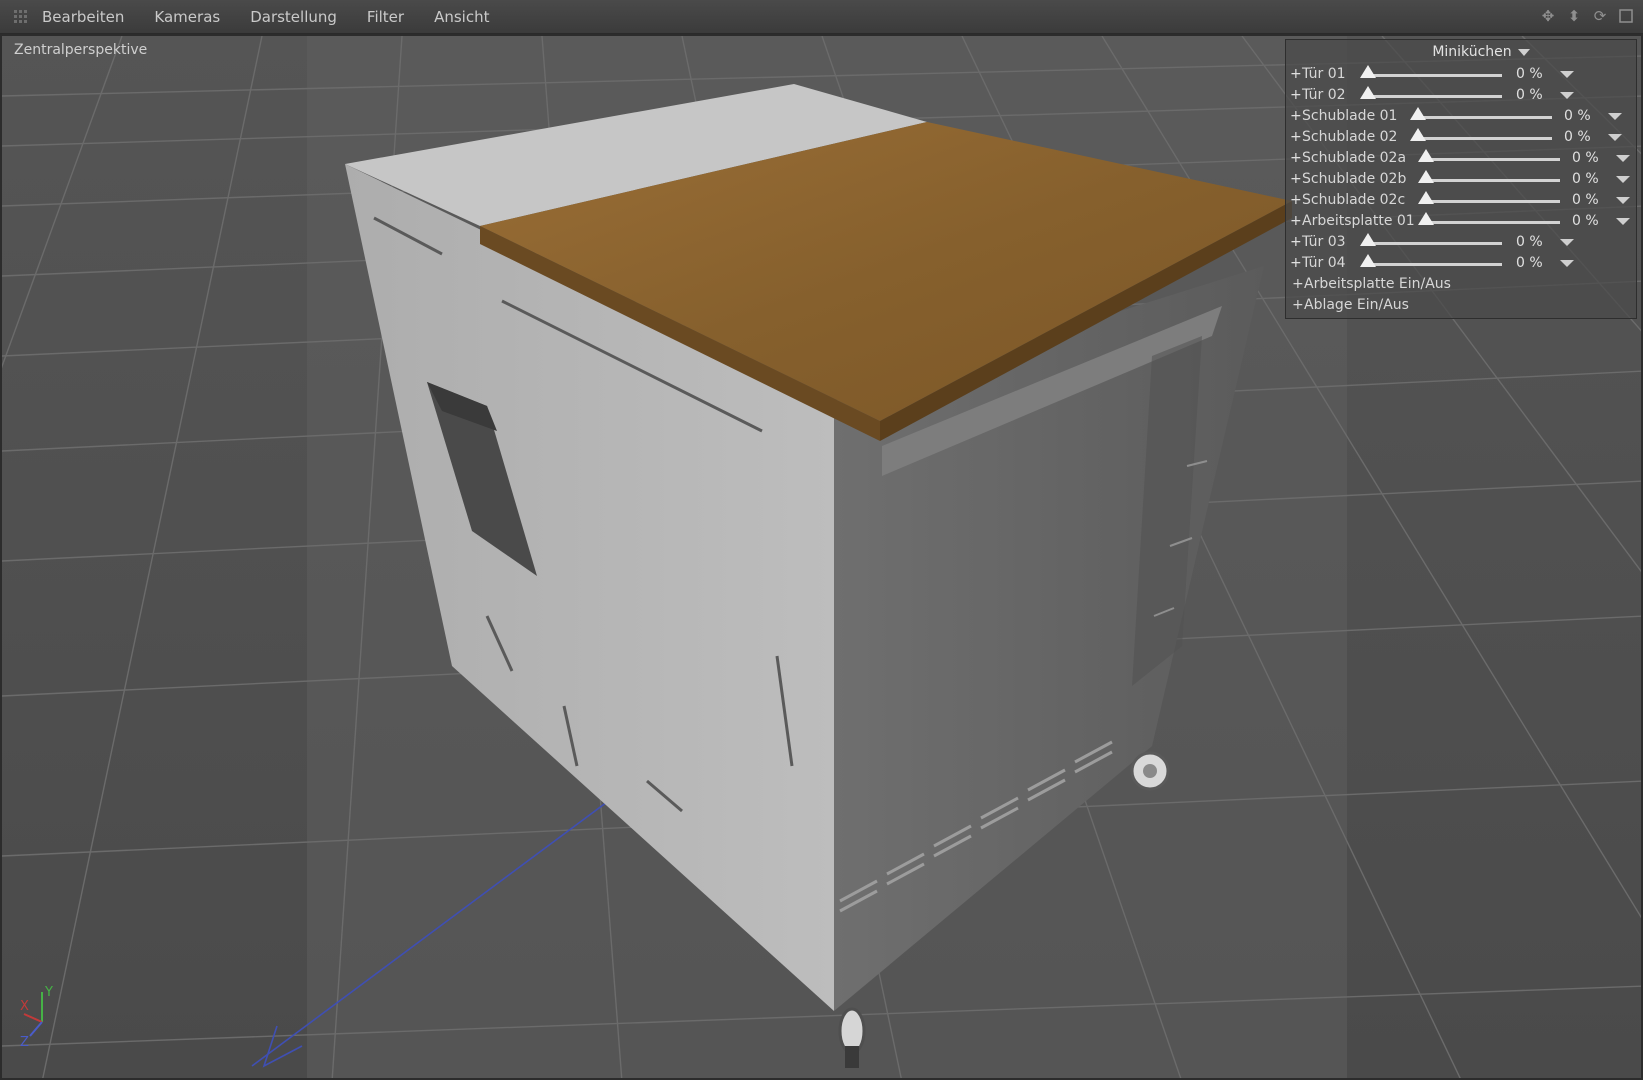  I want to click on slider-row-tuer-03: + Tür 03 0 %, so click(1461, 242).